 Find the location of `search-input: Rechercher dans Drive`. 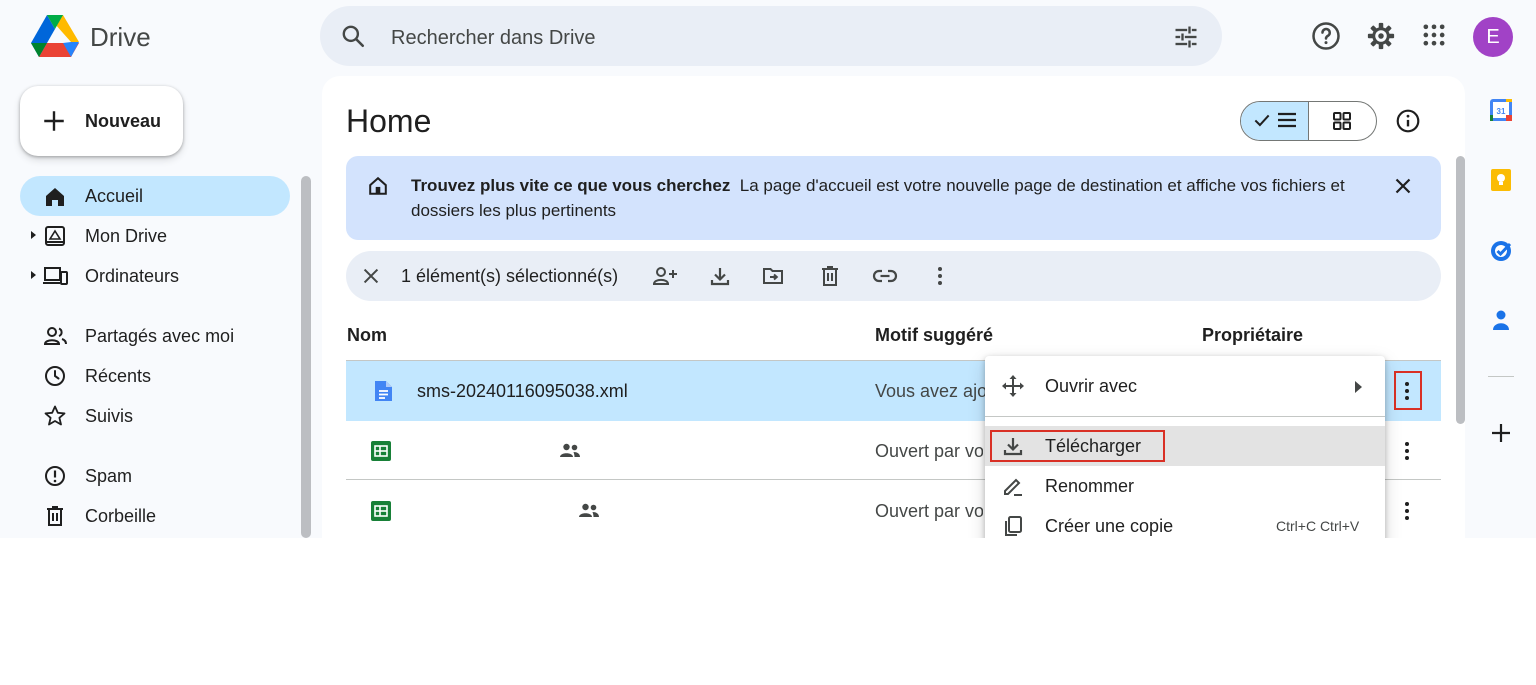

search-input: Rechercher dans Drive is located at coordinates (493, 38).